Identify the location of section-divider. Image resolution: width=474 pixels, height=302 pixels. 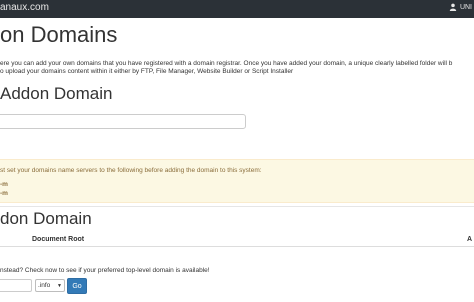
(237, 206).